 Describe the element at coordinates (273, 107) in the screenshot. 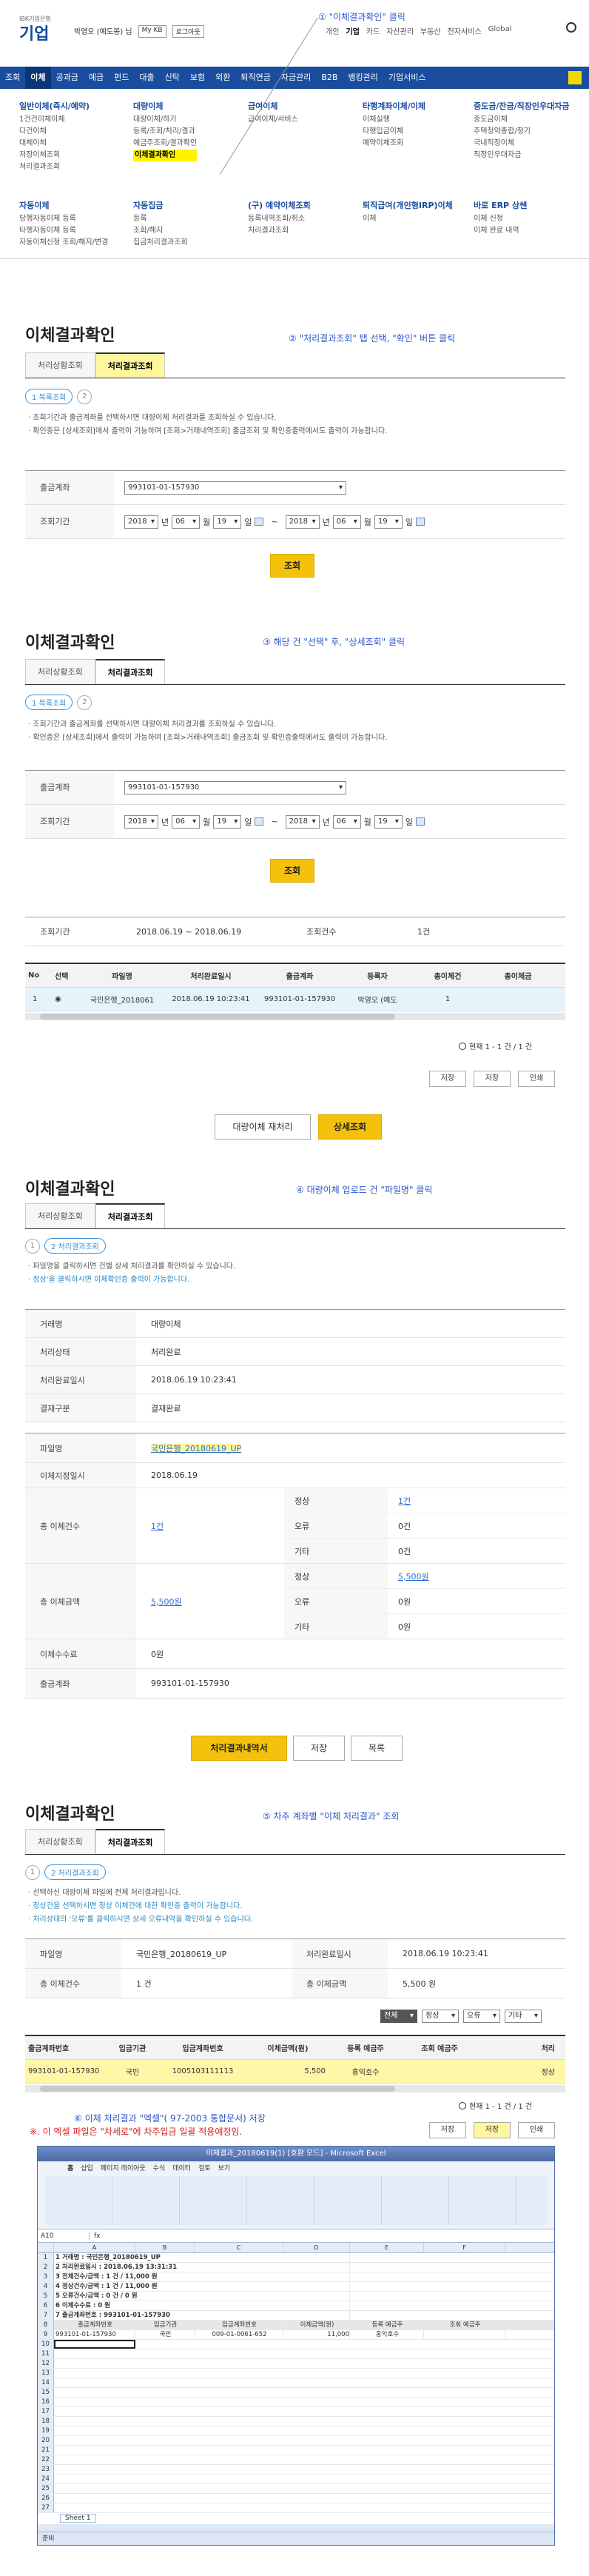

I see `mega-title: 급여이체` at that location.